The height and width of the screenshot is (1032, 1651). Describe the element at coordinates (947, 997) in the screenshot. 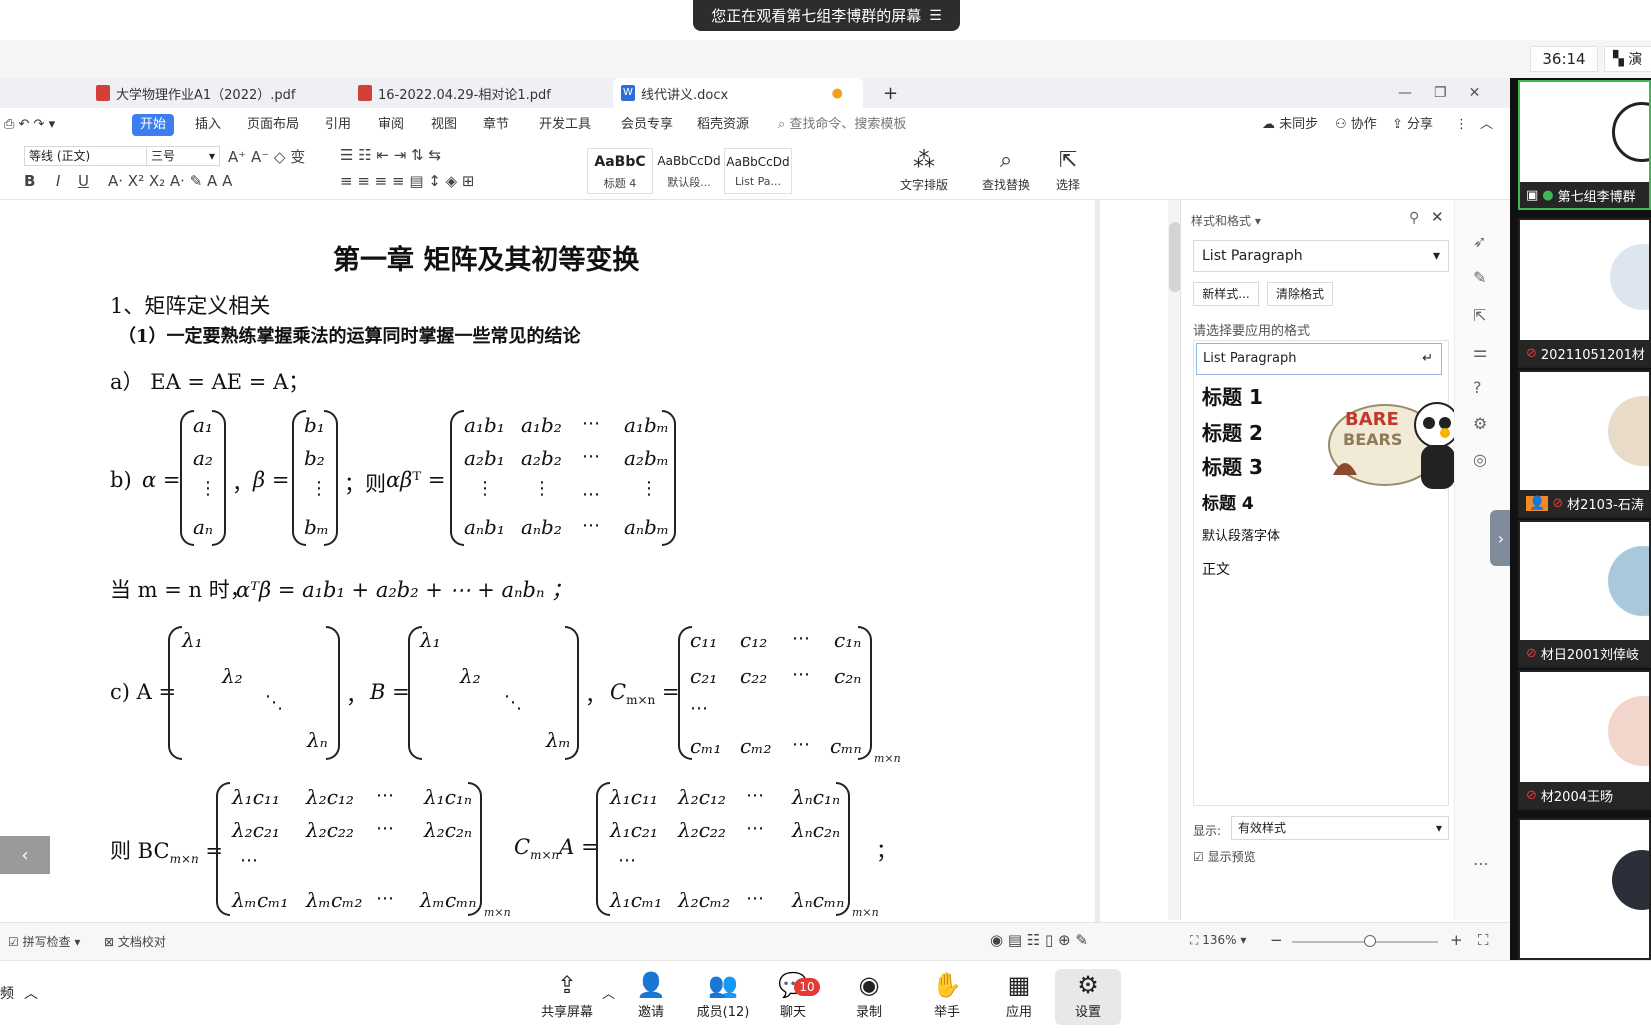

I see `raise-hand-button: ✋ 举手` at that location.